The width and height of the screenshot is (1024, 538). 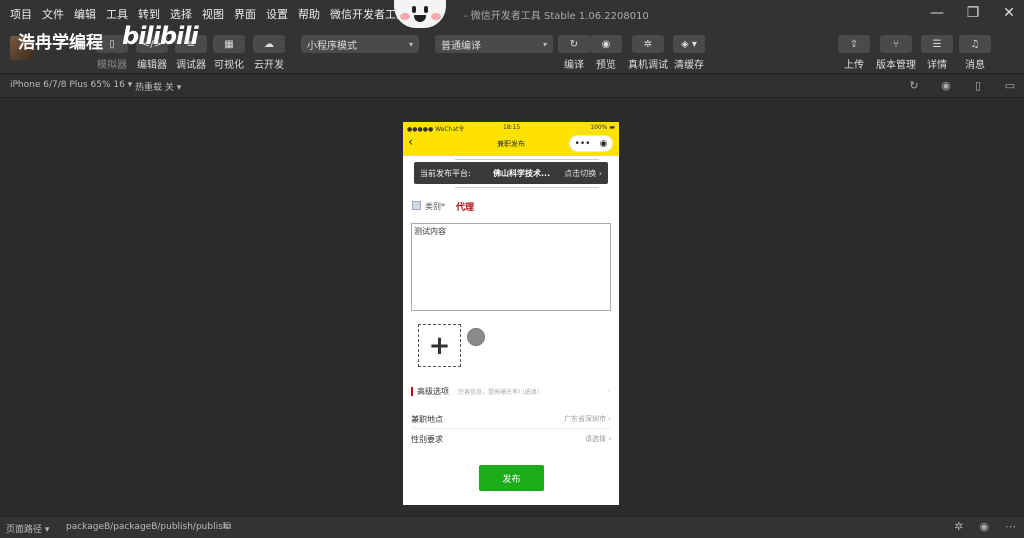 I want to click on close-icon: ✕, so click(x=1009, y=13).